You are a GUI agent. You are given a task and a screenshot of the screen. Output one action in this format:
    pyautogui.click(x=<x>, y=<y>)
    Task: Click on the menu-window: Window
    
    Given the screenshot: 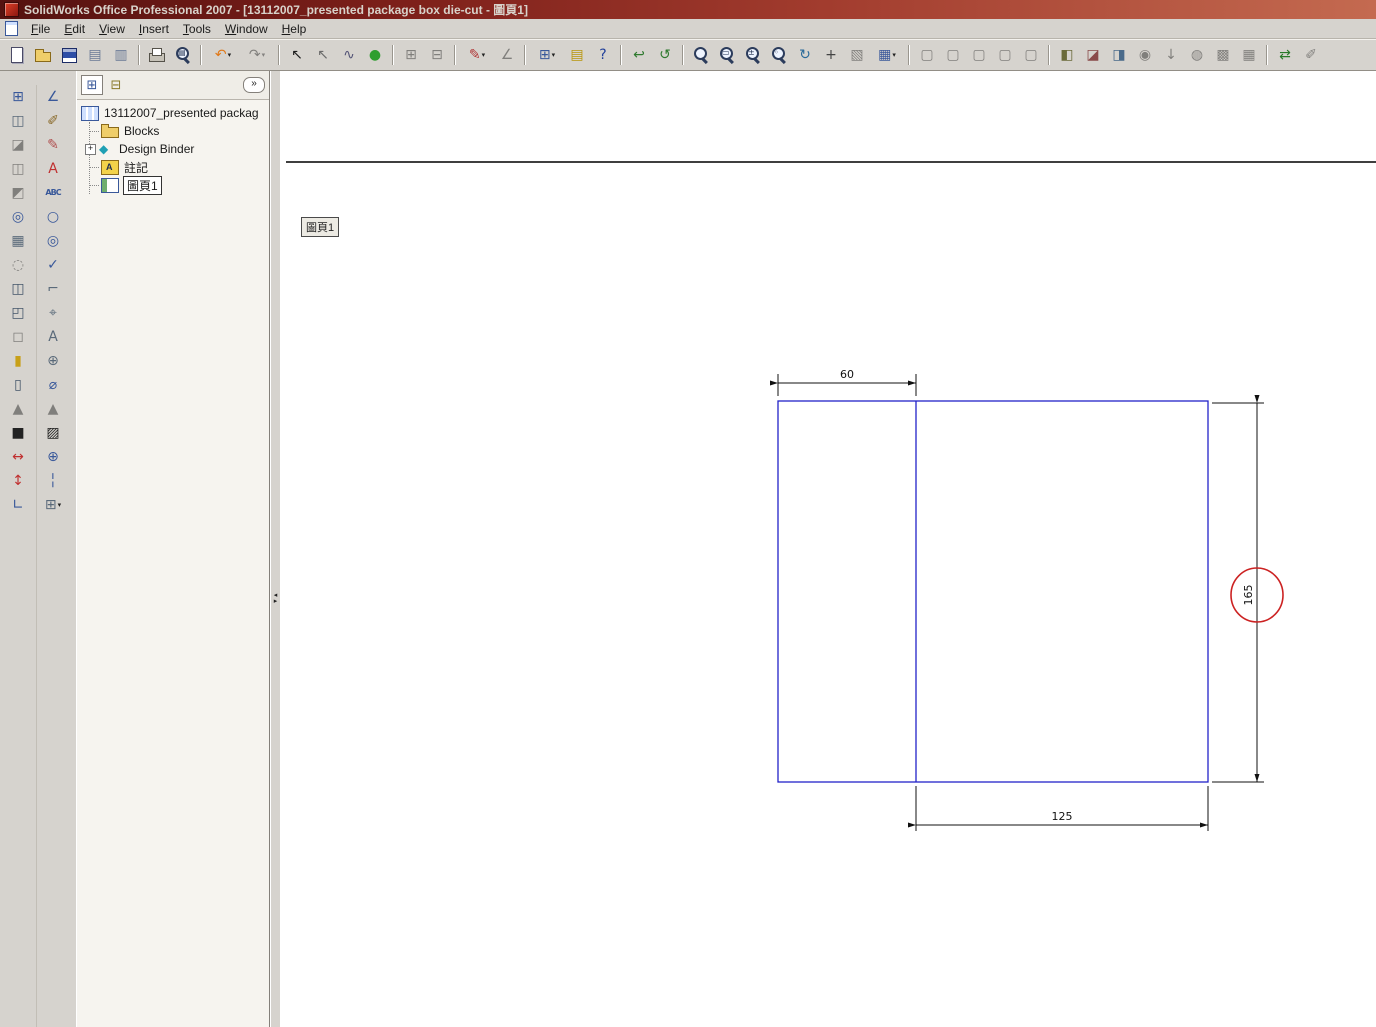 What is the action you would take?
    pyautogui.click(x=246, y=29)
    